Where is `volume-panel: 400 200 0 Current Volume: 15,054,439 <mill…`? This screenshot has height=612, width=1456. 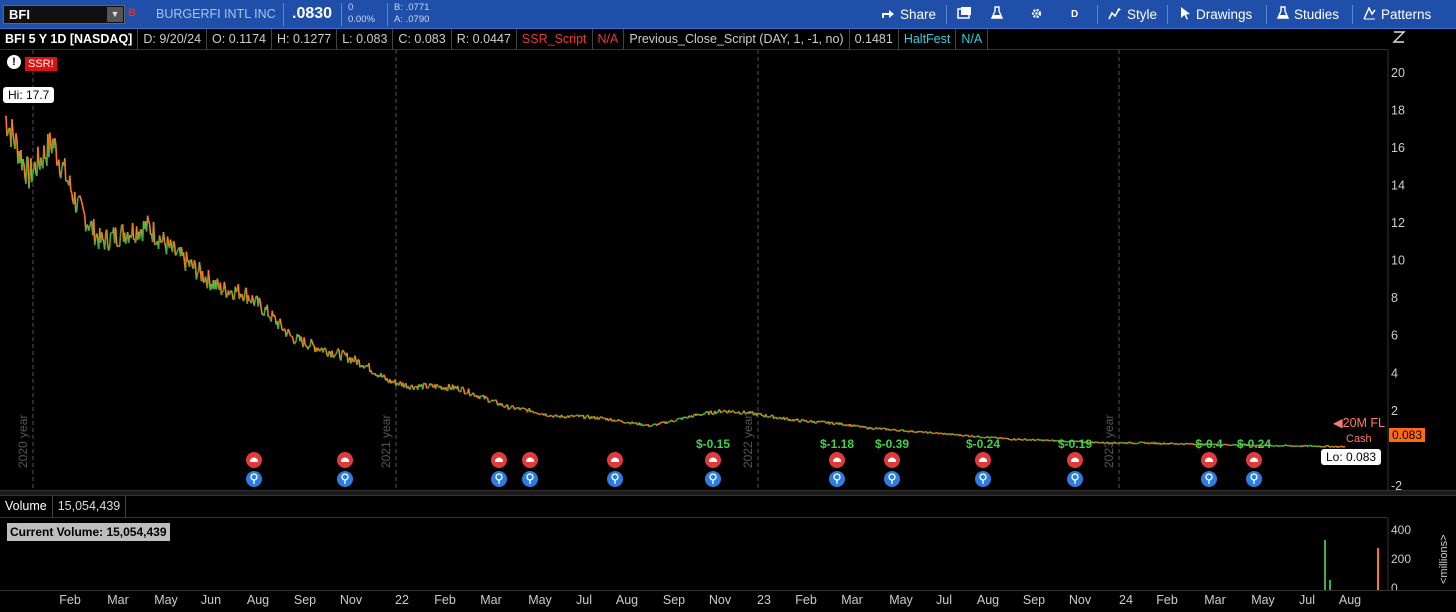
volume-panel: 400 200 0 Current Volume: 15,054,439 <mill… is located at coordinates (728, 556).